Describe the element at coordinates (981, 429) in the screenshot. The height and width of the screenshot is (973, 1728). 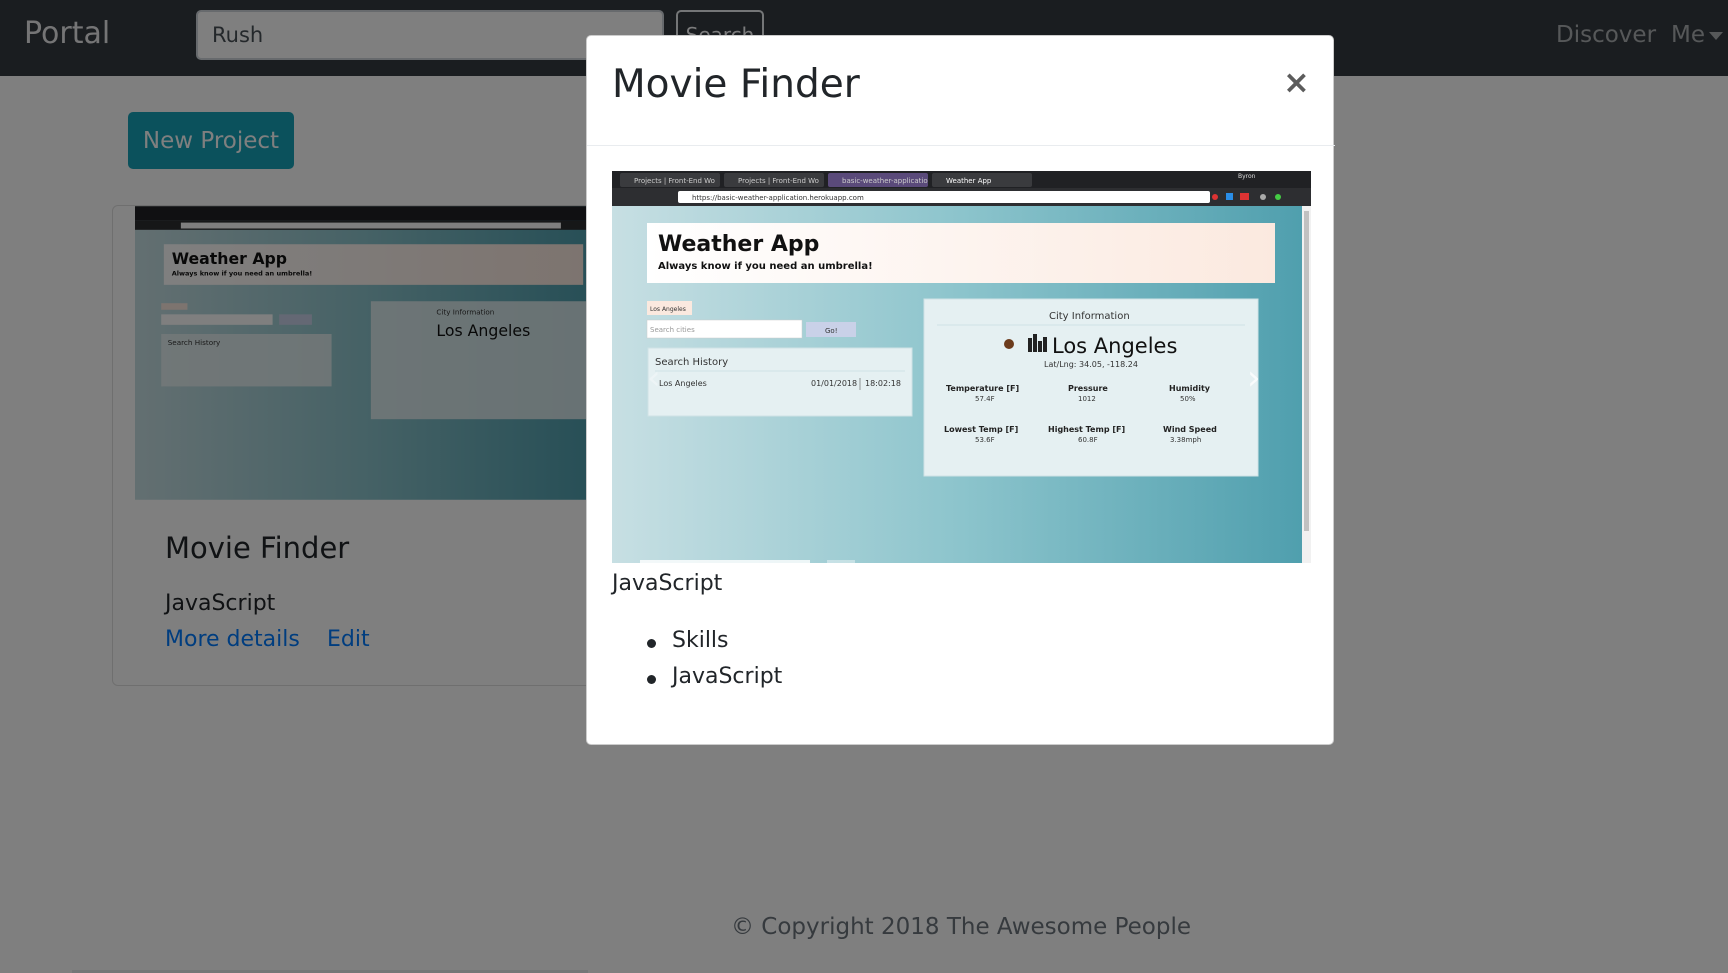
I see `low-temp-label: Lowest Temp [F]` at that location.